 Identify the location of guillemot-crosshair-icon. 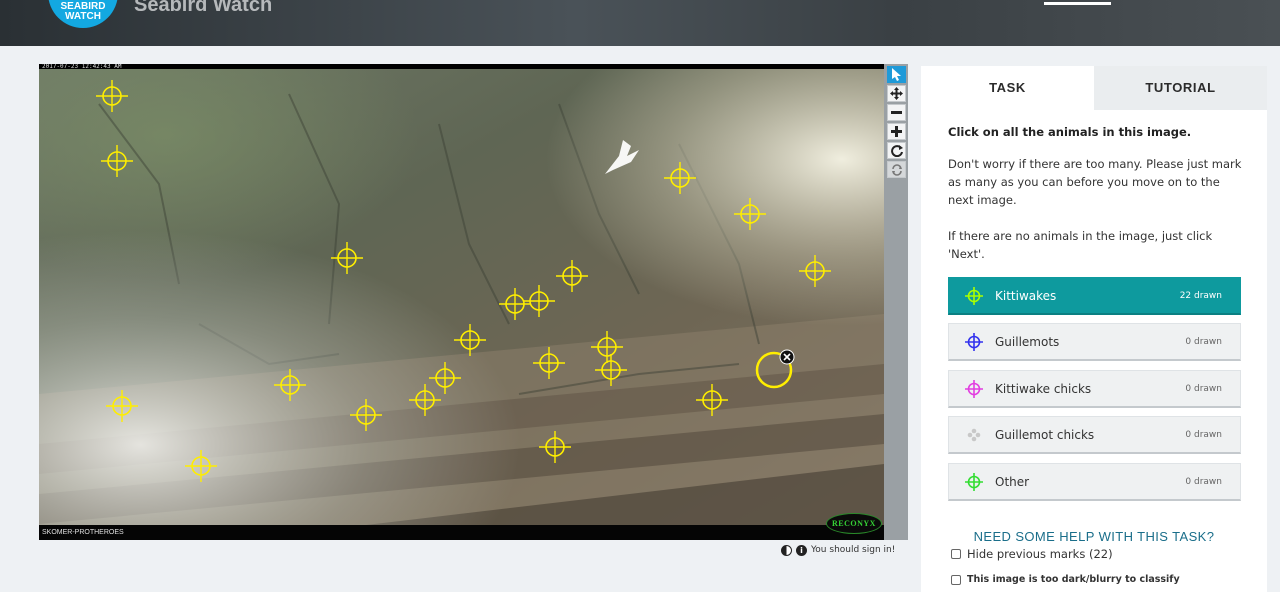
(974, 341).